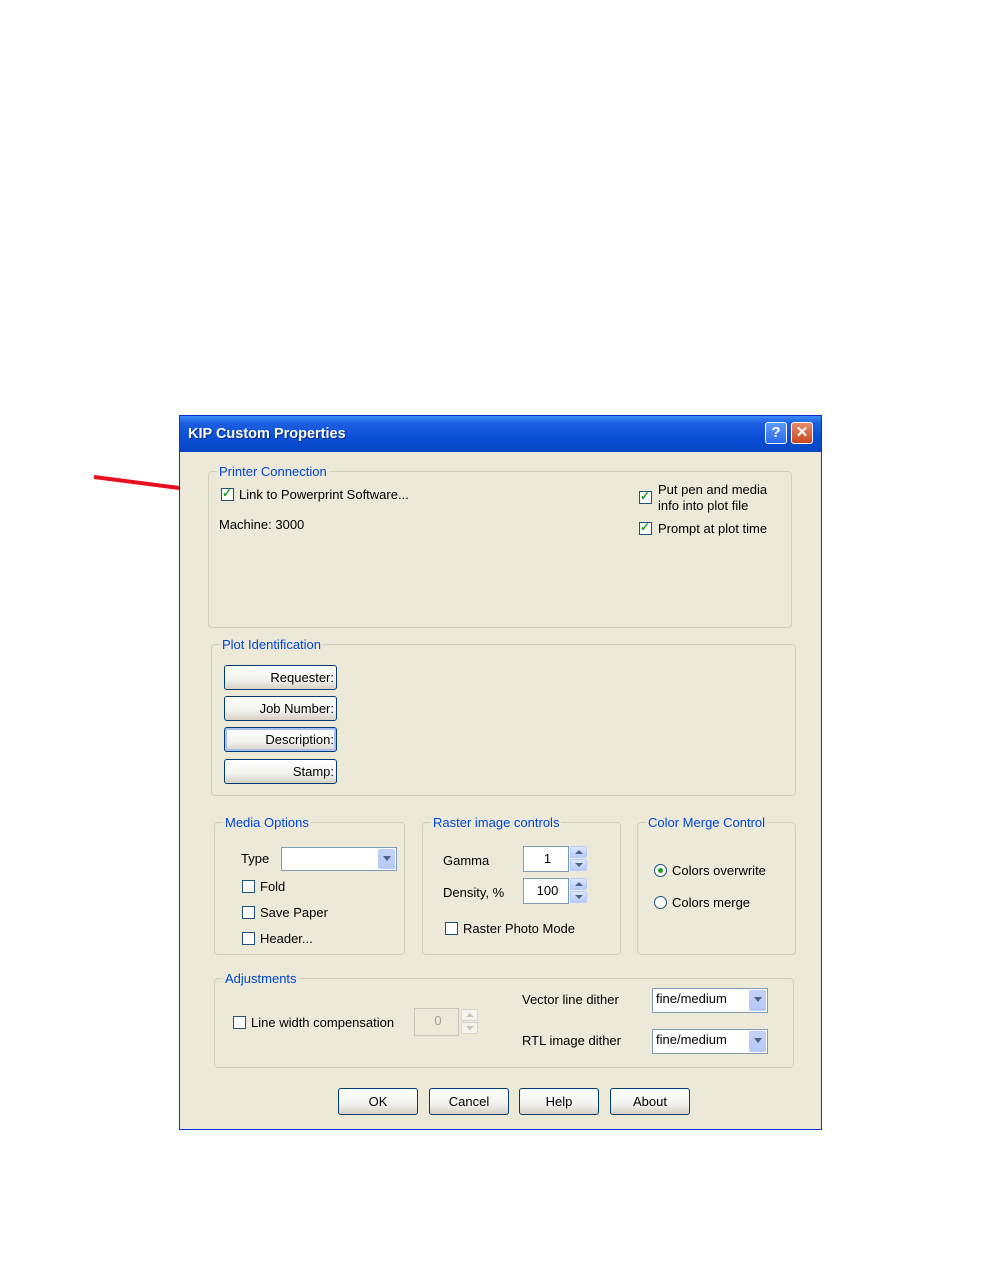 The height and width of the screenshot is (1270, 981). Describe the element at coordinates (261, 978) in the screenshot. I see `adjustments-legend: Adjustments` at that location.